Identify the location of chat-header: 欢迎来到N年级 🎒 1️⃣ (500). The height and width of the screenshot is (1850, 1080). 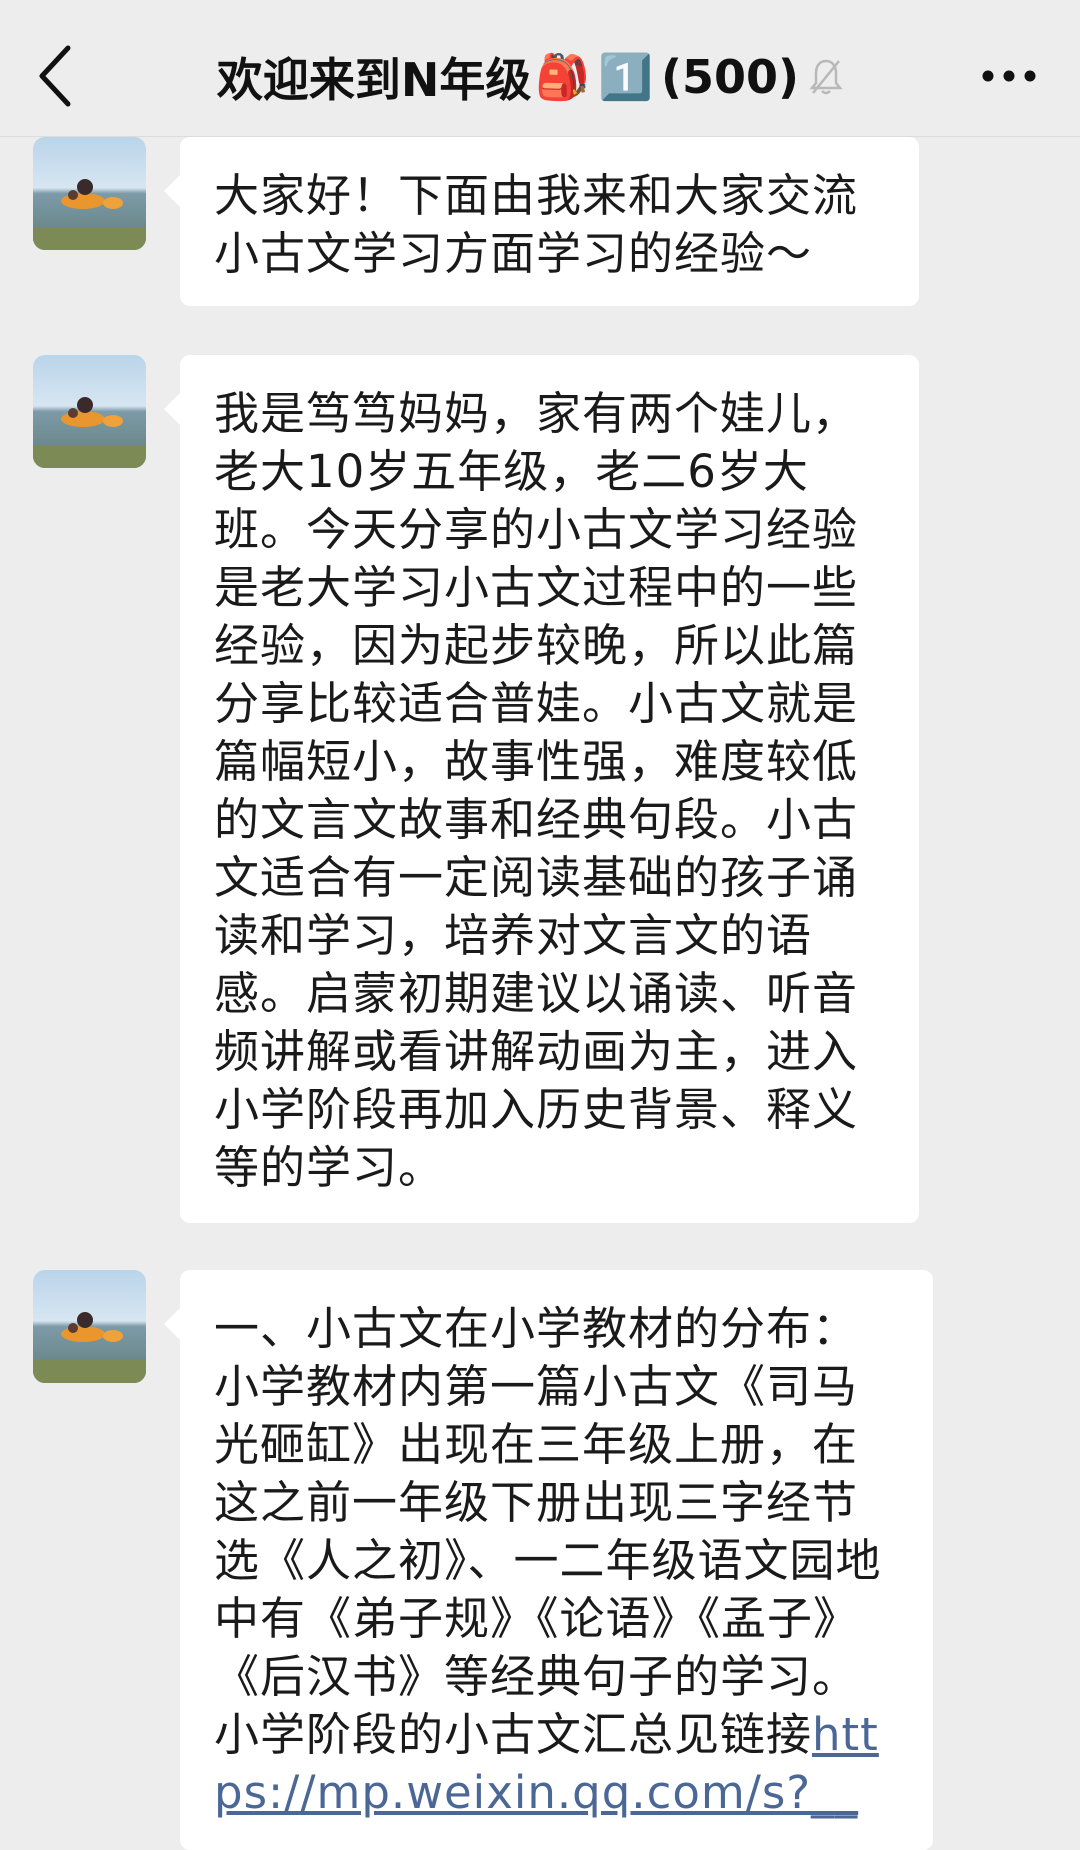
(540, 68).